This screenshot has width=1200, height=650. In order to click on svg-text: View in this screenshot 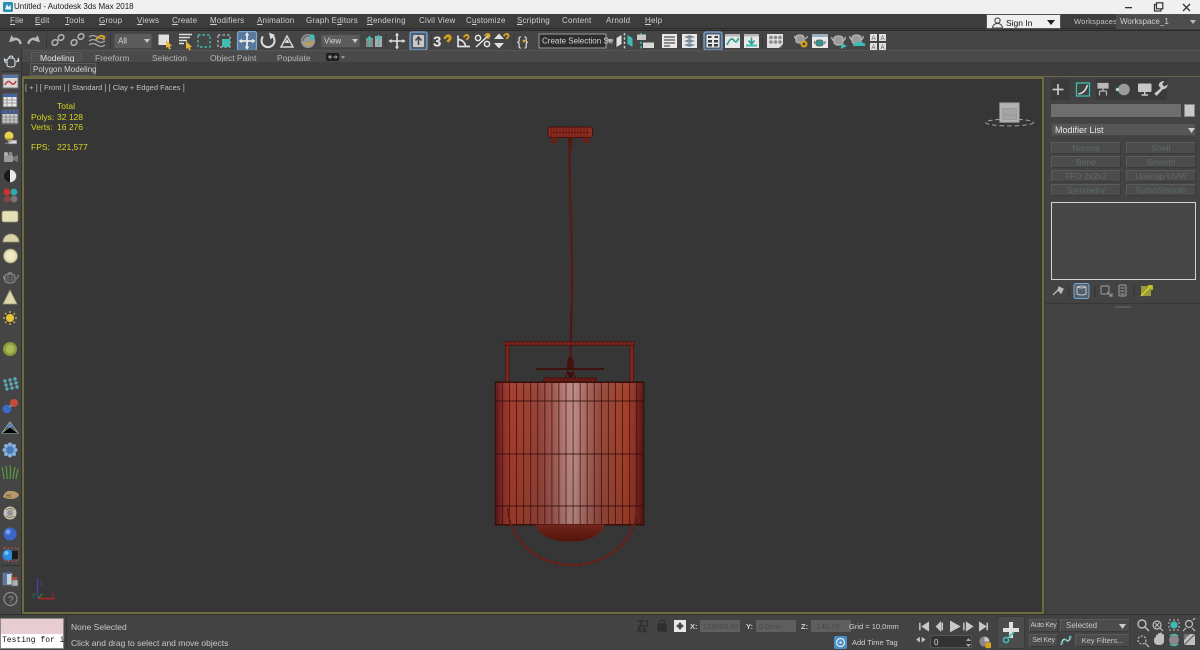, I will do `click(332, 41)`.